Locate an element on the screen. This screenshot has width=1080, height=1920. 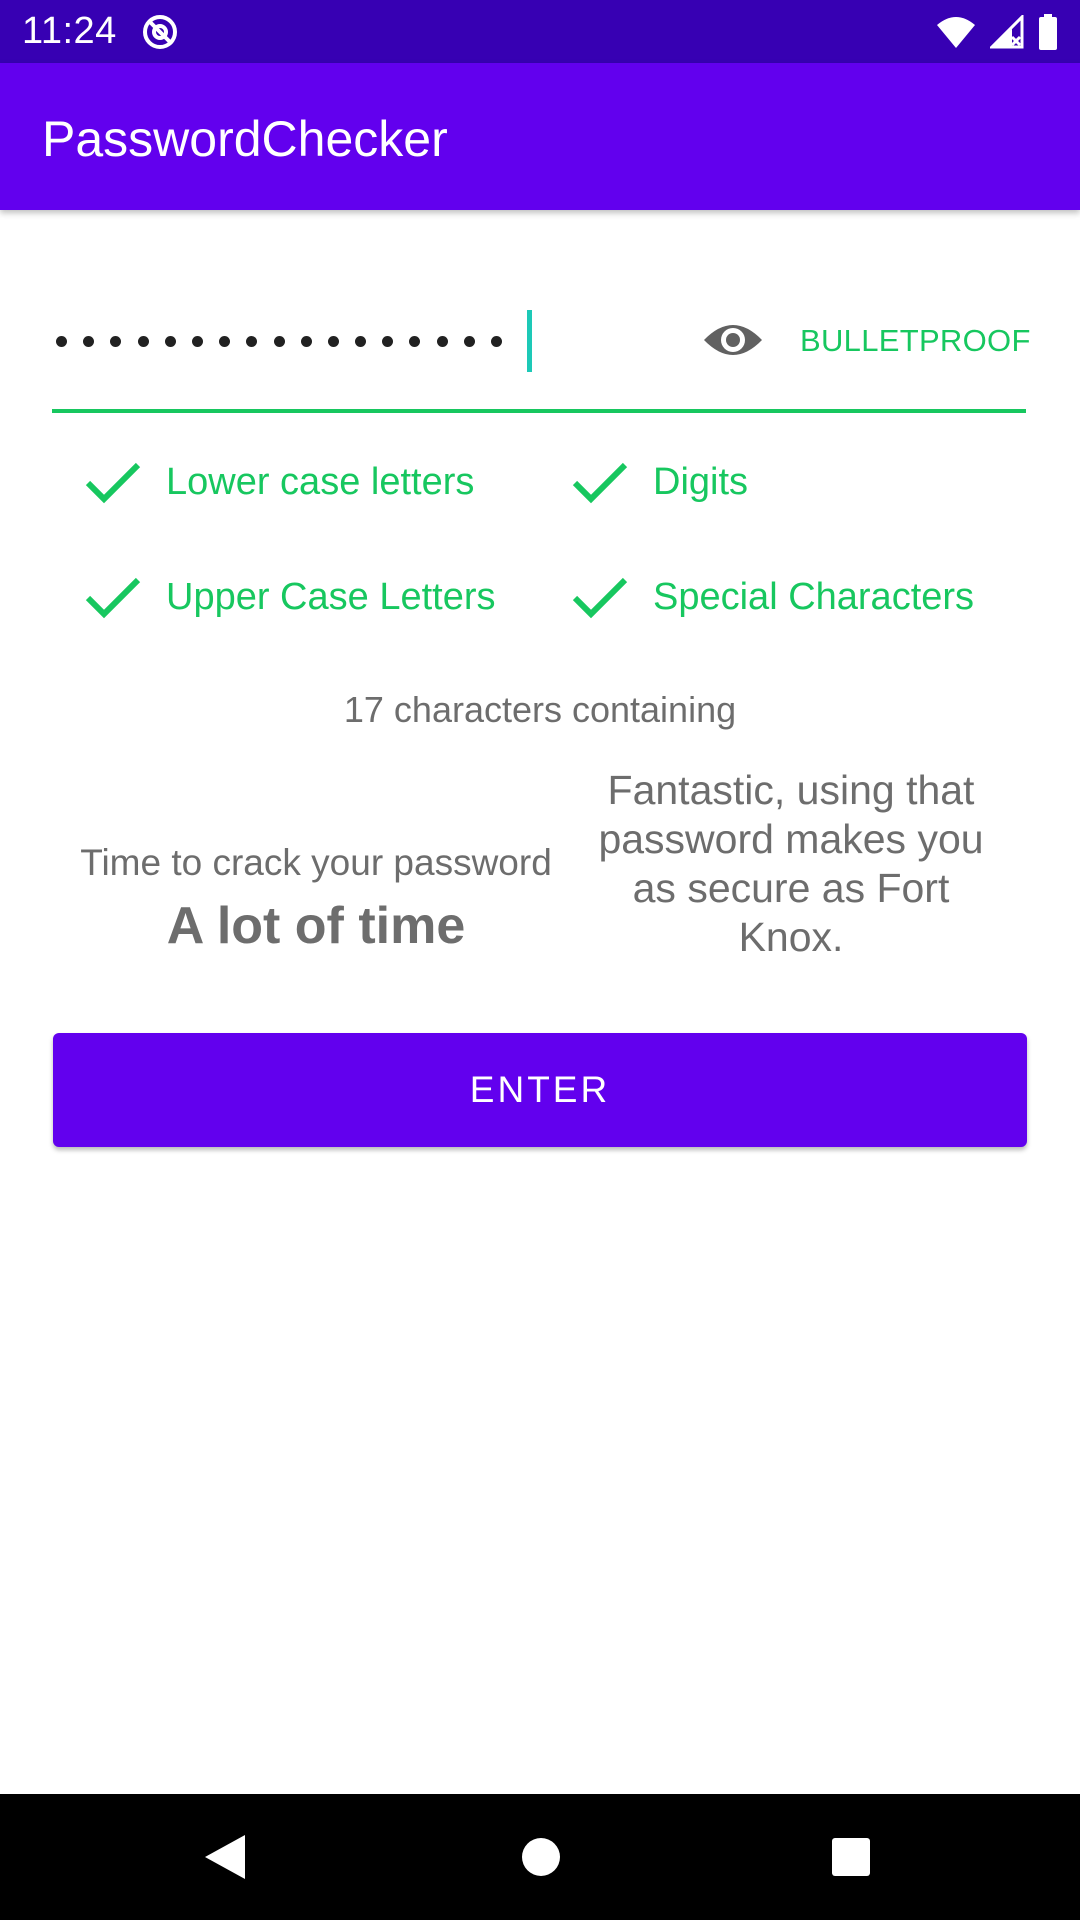
signal-icon is located at coordinates (1007, 32).